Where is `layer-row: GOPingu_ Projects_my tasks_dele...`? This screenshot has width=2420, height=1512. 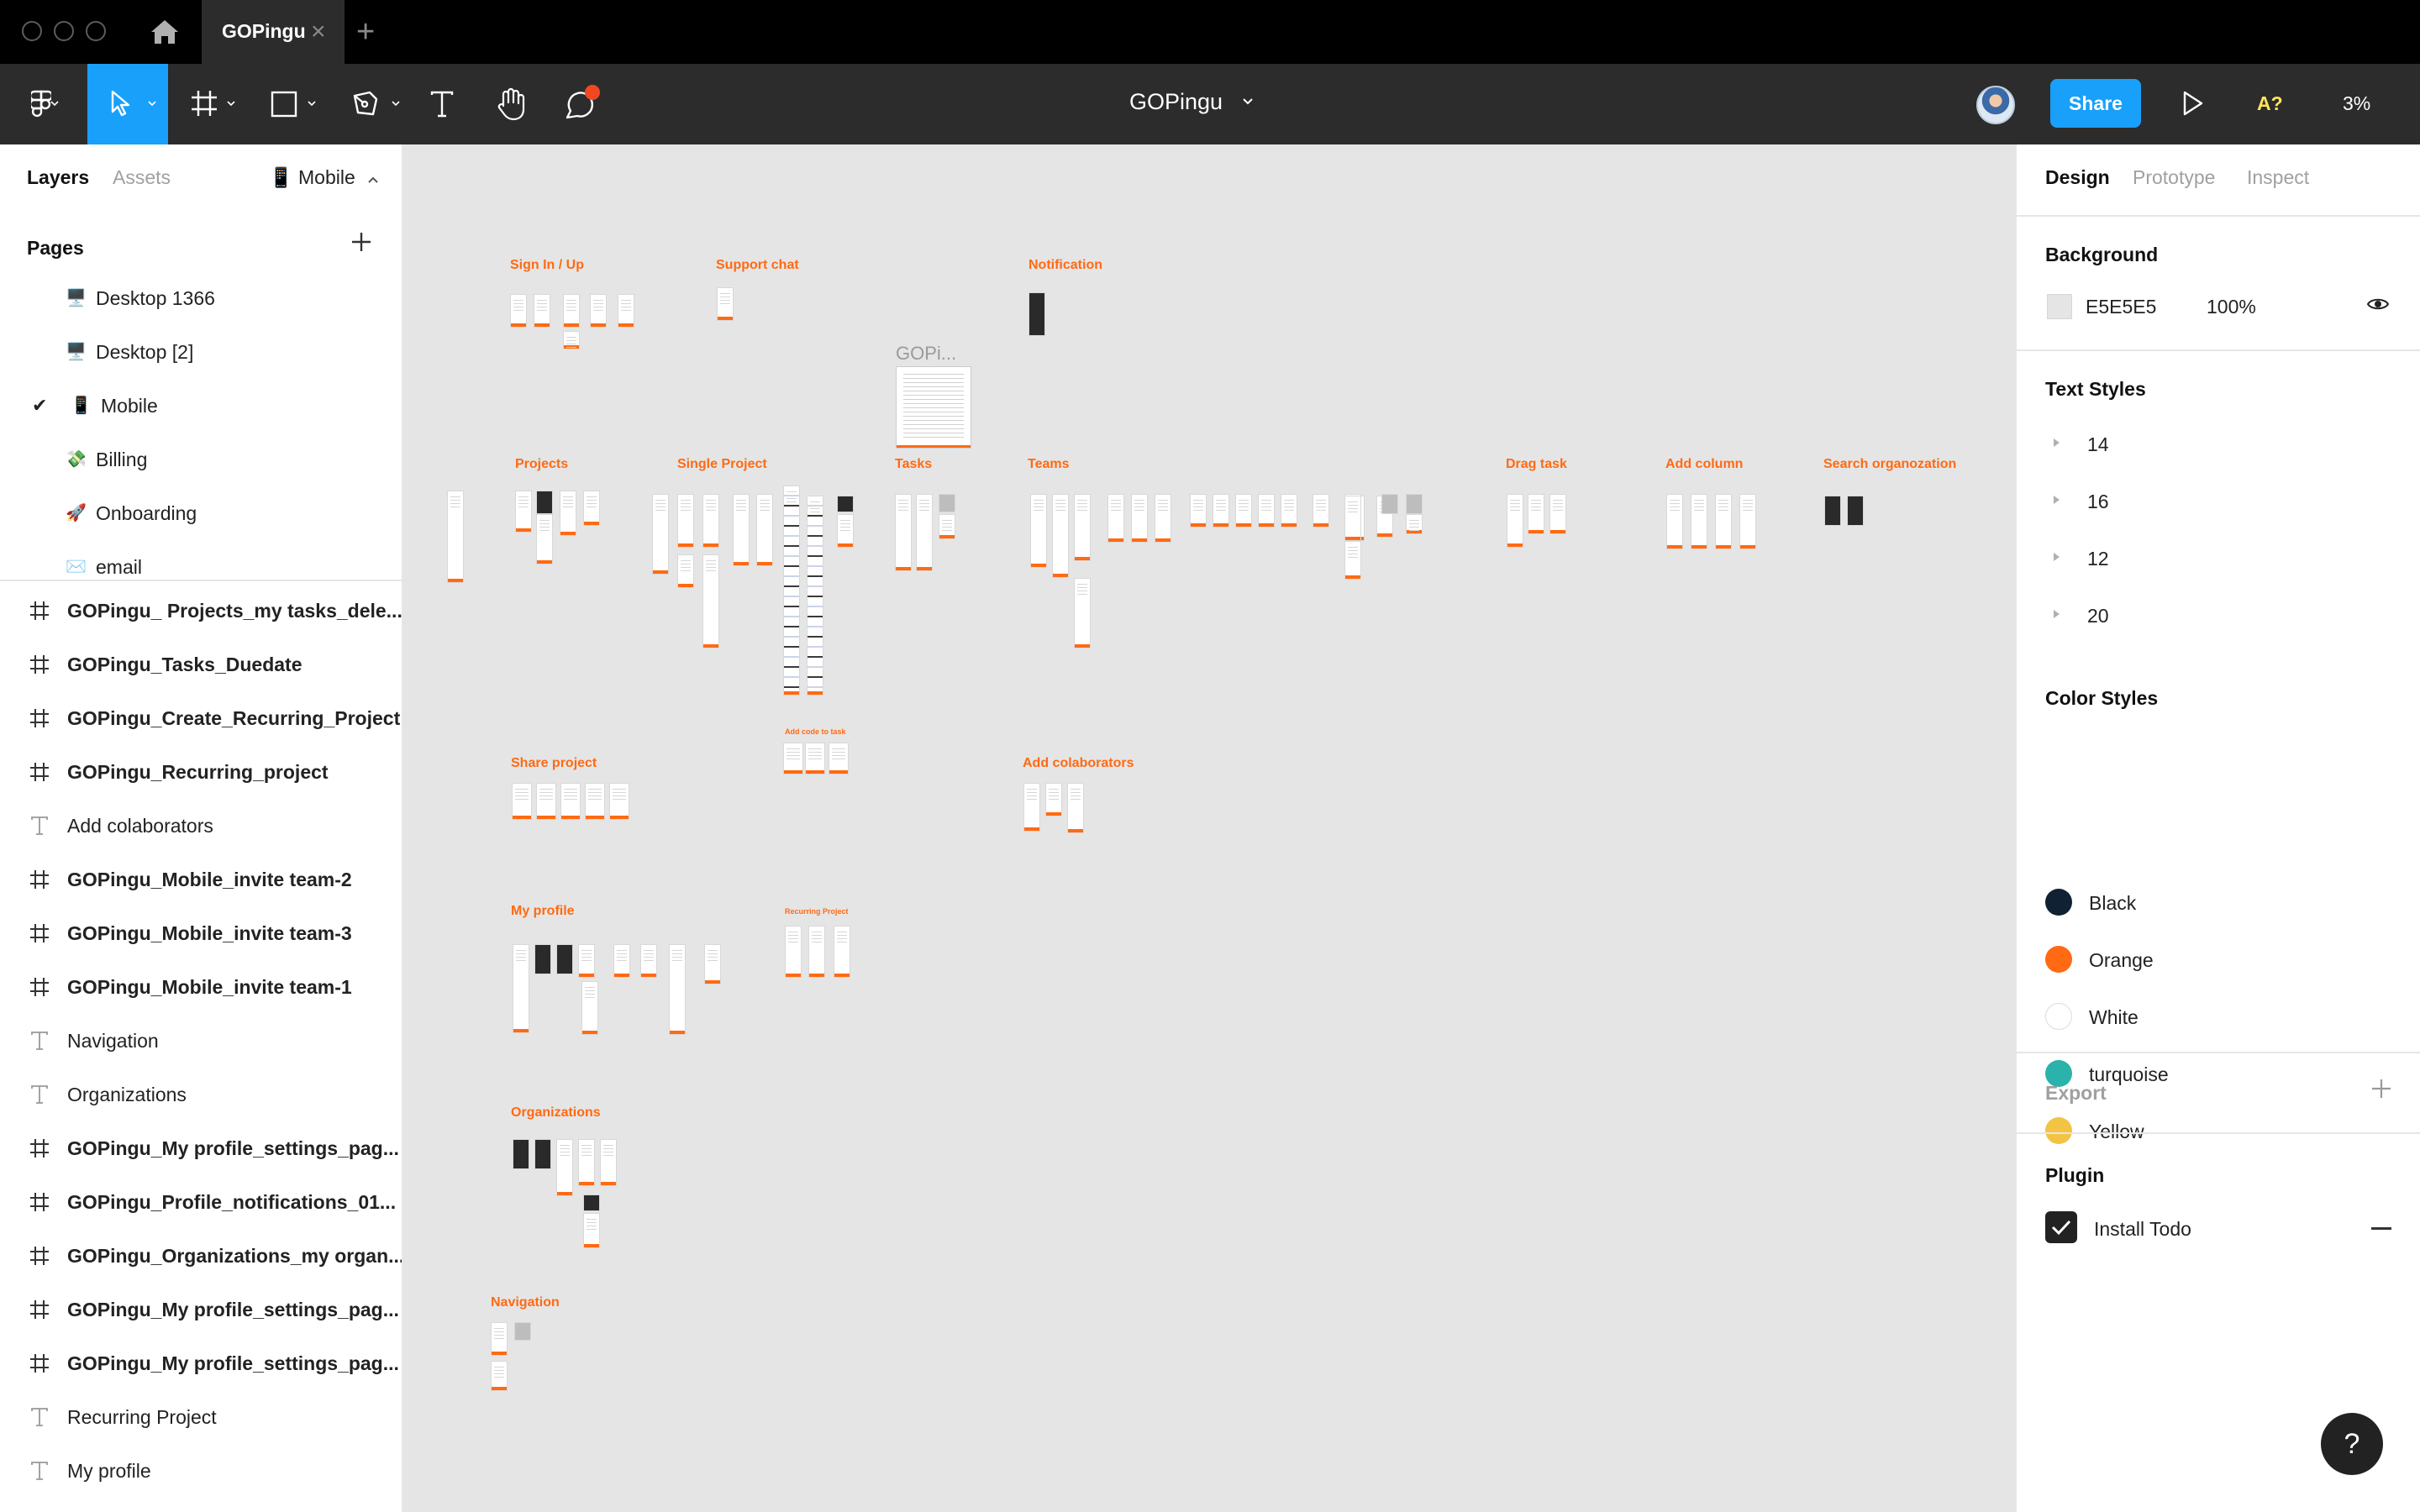 layer-row: GOPingu_ Projects_my tasks_dele... is located at coordinates (201, 610).